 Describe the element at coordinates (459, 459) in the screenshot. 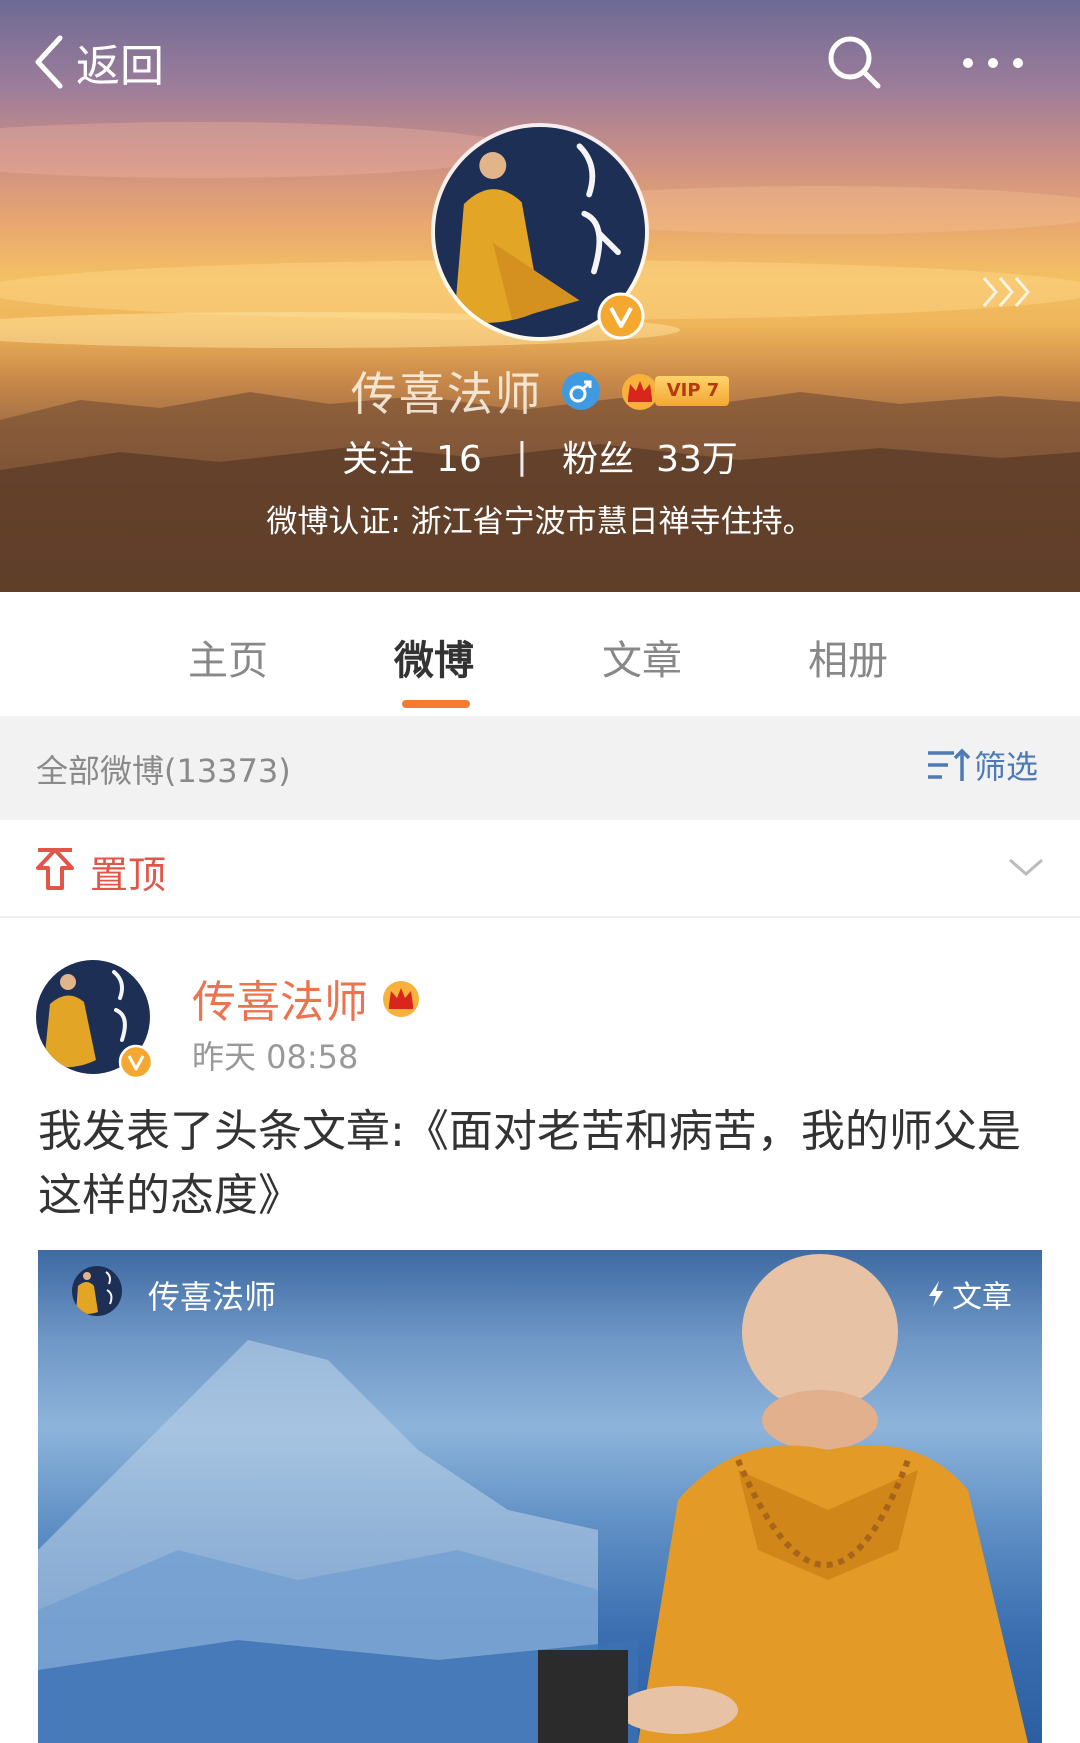

I see `following-count: 16` at that location.